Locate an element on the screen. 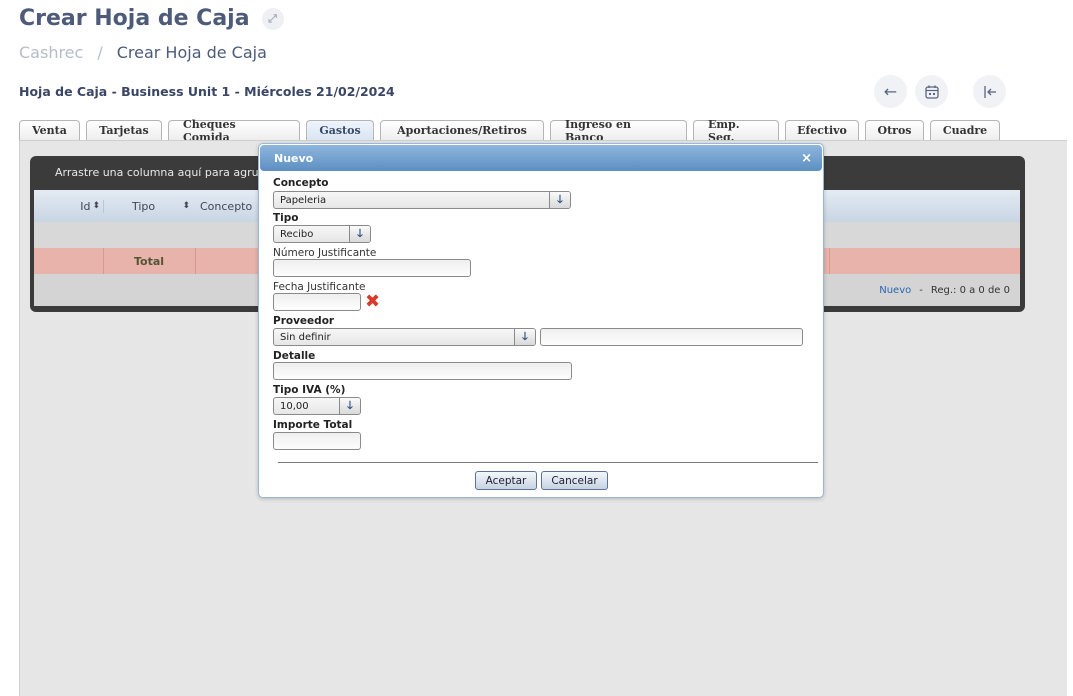 Image resolution: width=1073 pixels, height=696 pixels. detalle-label: Detalle is located at coordinates (294, 356).